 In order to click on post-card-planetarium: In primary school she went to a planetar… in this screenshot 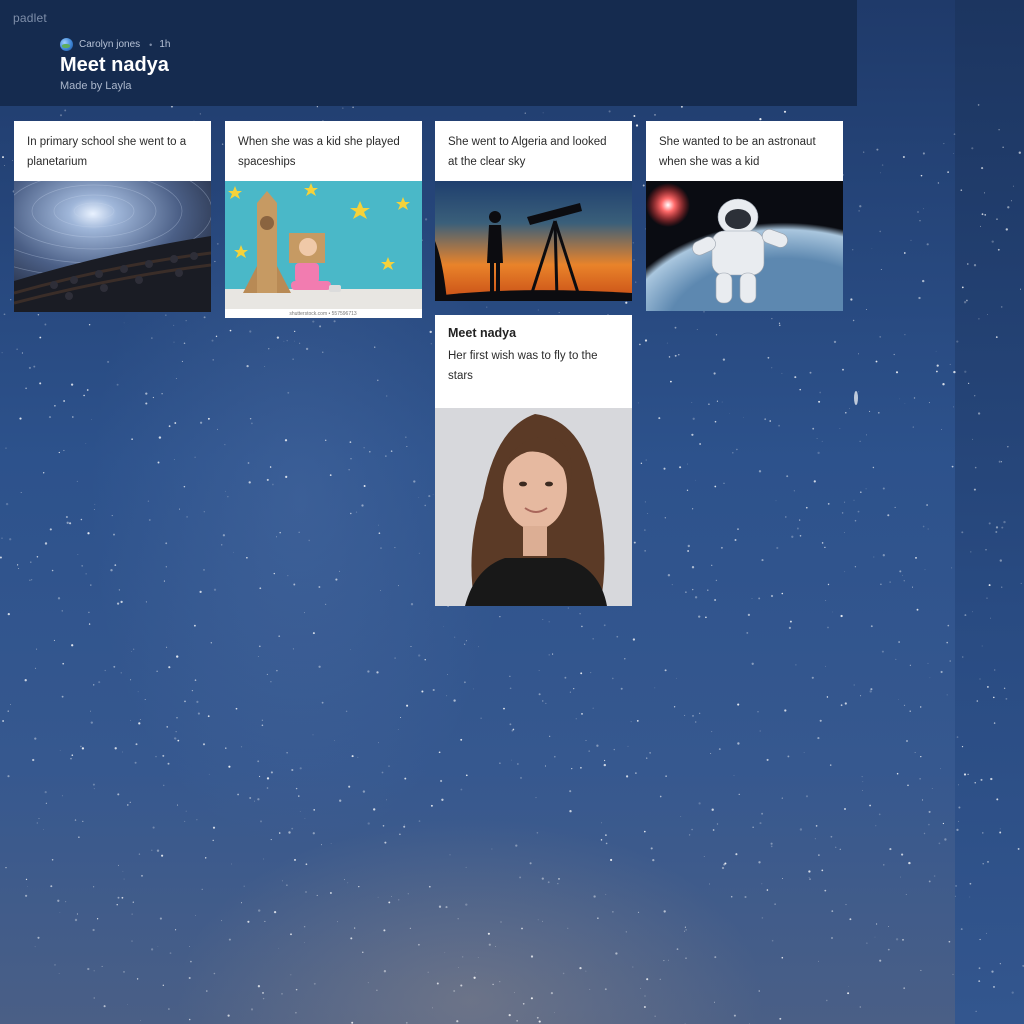, I will do `click(112, 216)`.